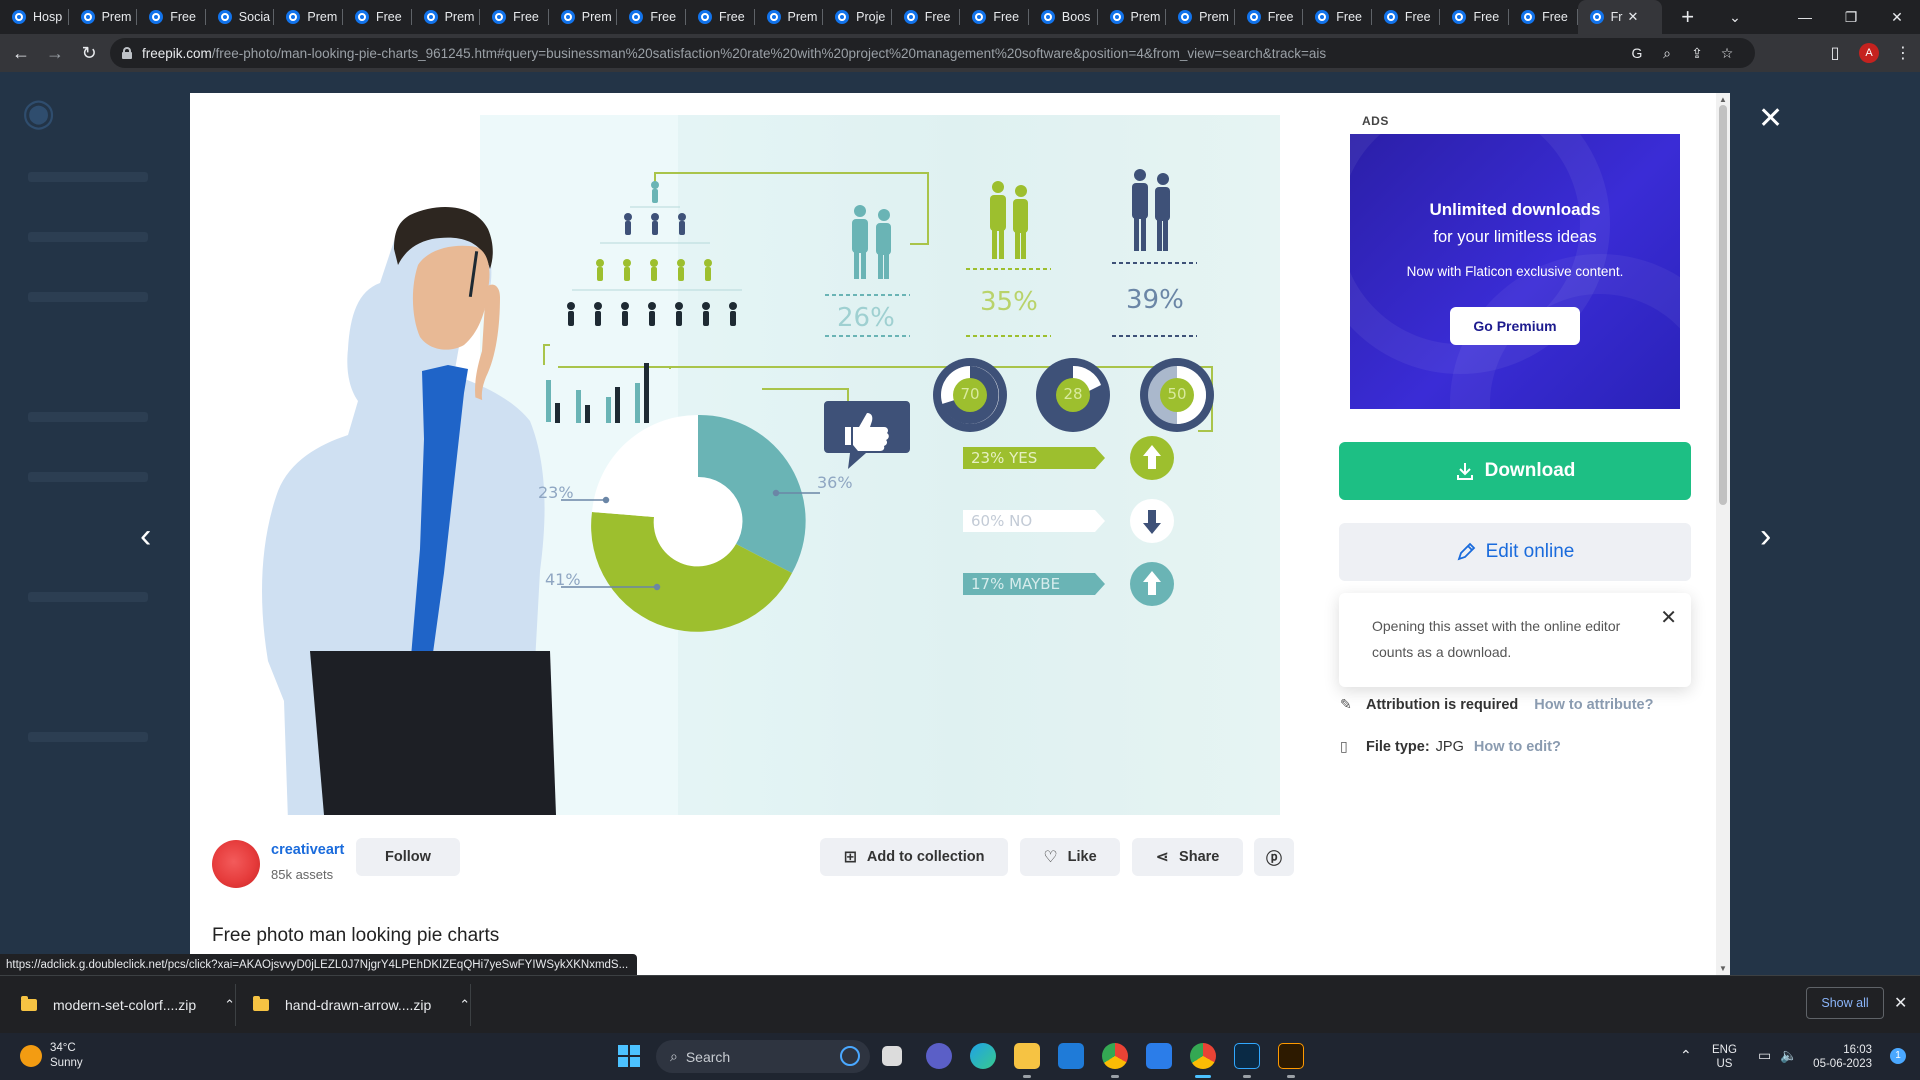  I want to click on modal-scrollbar: ▲ ▼, so click(1723, 534).